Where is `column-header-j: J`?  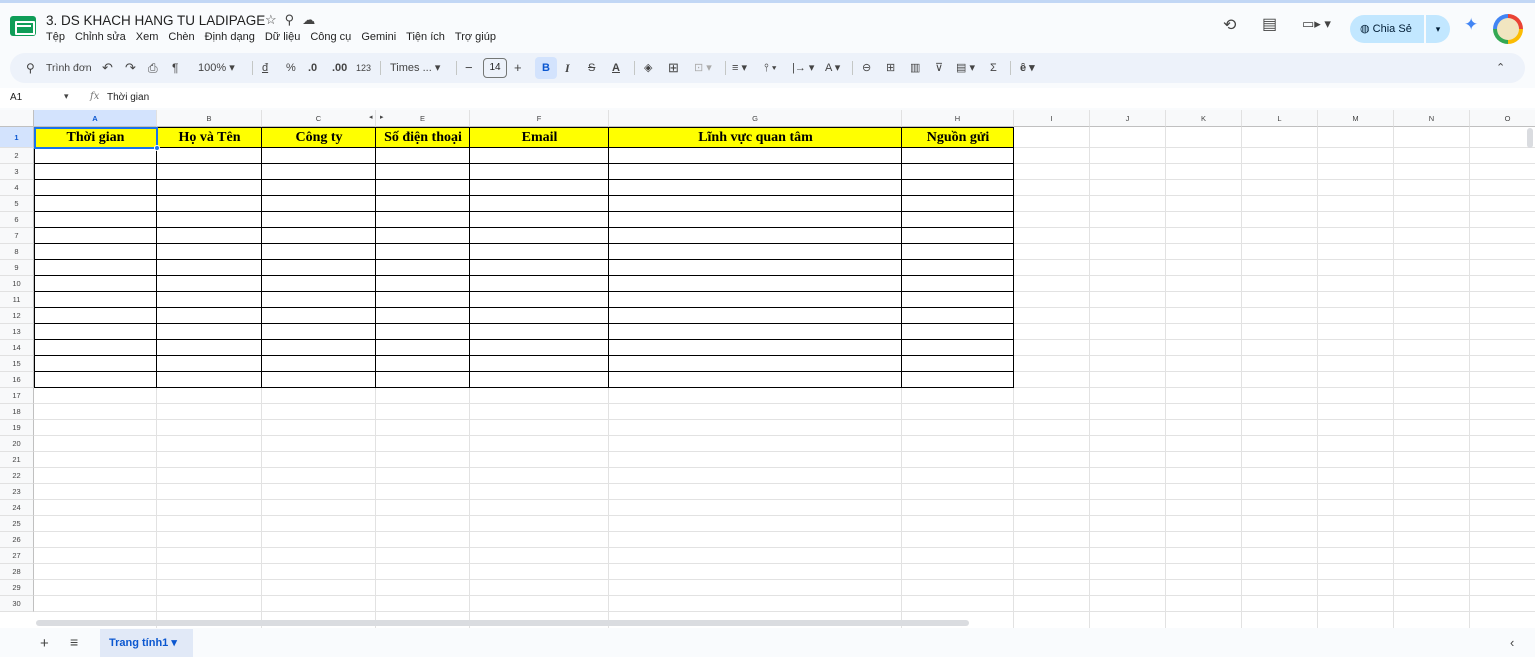 column-header-j: J is located at coordinates (1128, 118).